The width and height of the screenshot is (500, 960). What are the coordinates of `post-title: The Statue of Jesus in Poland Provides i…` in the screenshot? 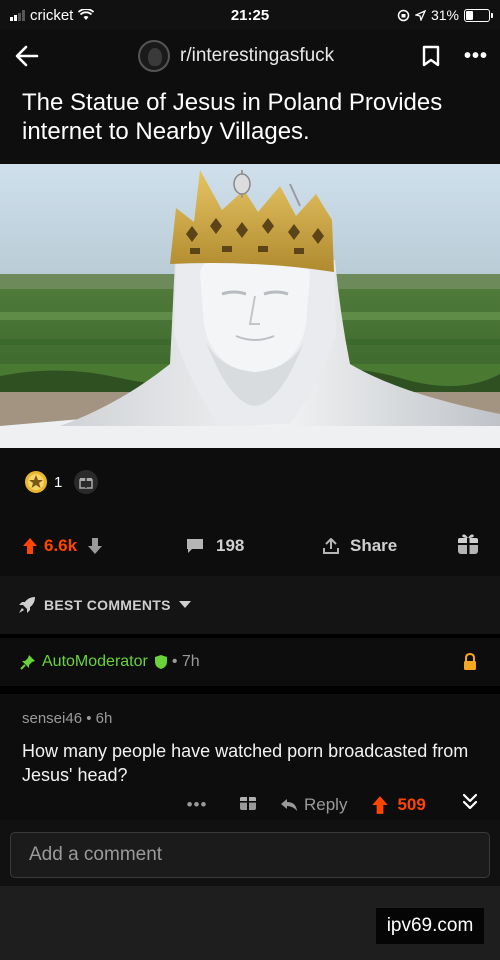 It's located at (232, 117).